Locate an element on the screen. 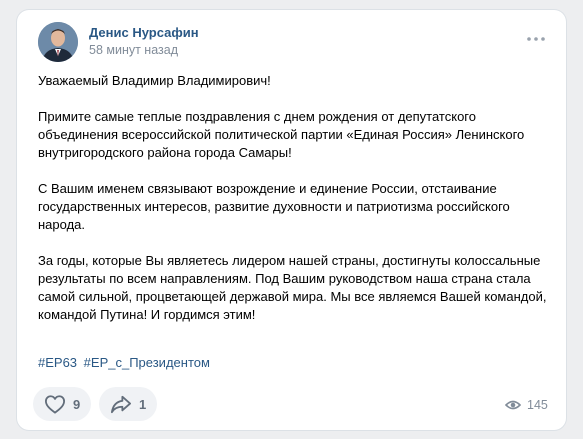 The height and width of the screenshot is (439, 583). views-count: 145 is located at coordinates (537, 405).